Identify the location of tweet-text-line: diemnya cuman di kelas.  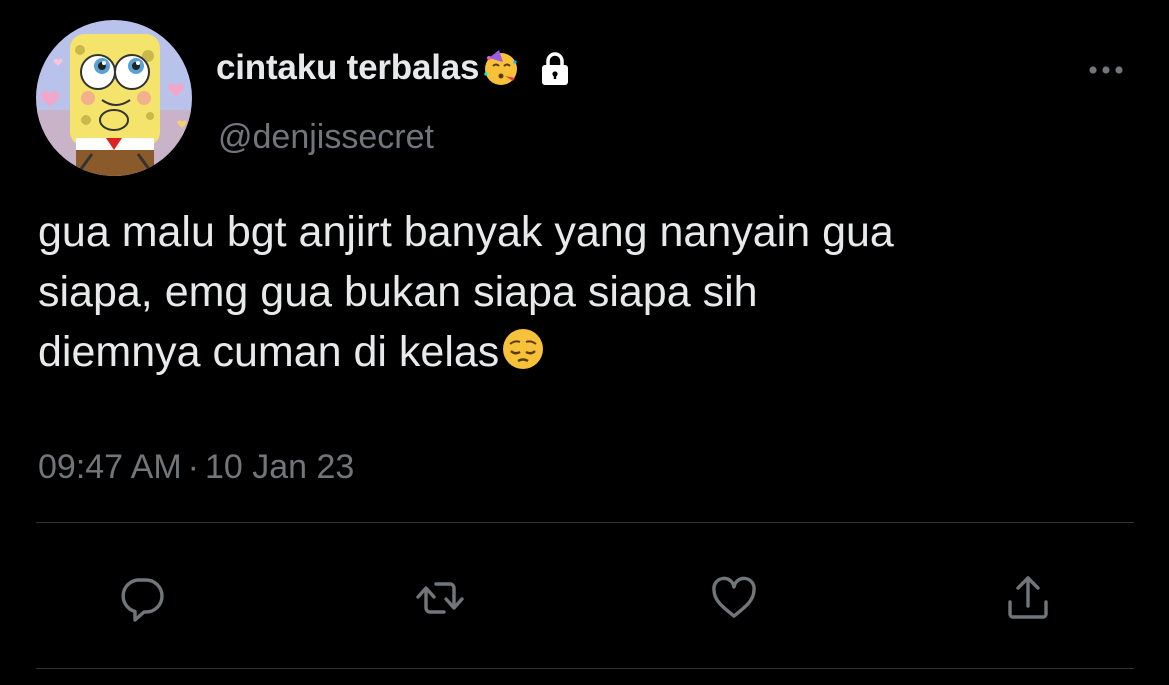
(269, 352).